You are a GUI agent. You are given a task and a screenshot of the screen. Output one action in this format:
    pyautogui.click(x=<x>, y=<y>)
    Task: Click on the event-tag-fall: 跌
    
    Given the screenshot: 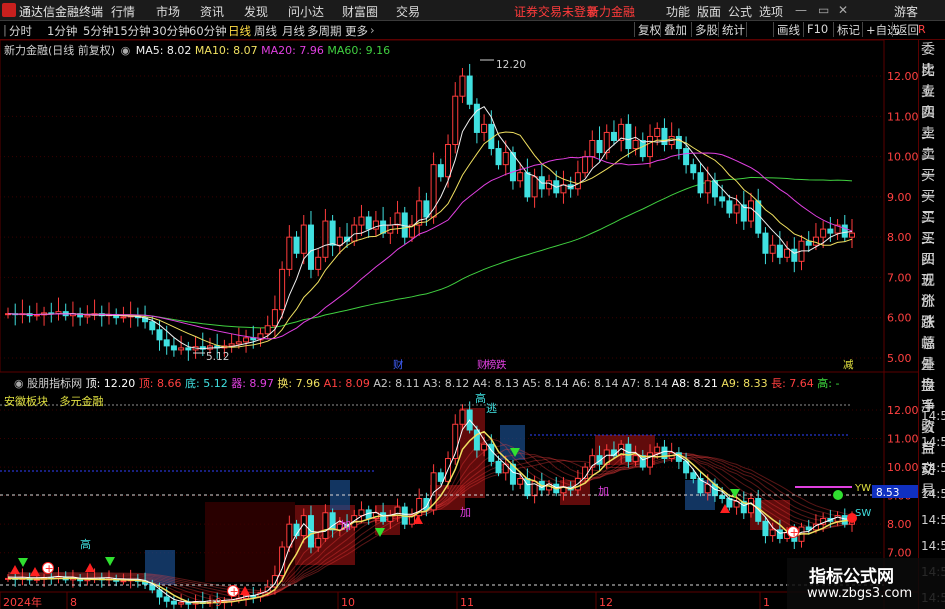 What is the action you would take?
    pyautogui.click(x=501, y=364)
    